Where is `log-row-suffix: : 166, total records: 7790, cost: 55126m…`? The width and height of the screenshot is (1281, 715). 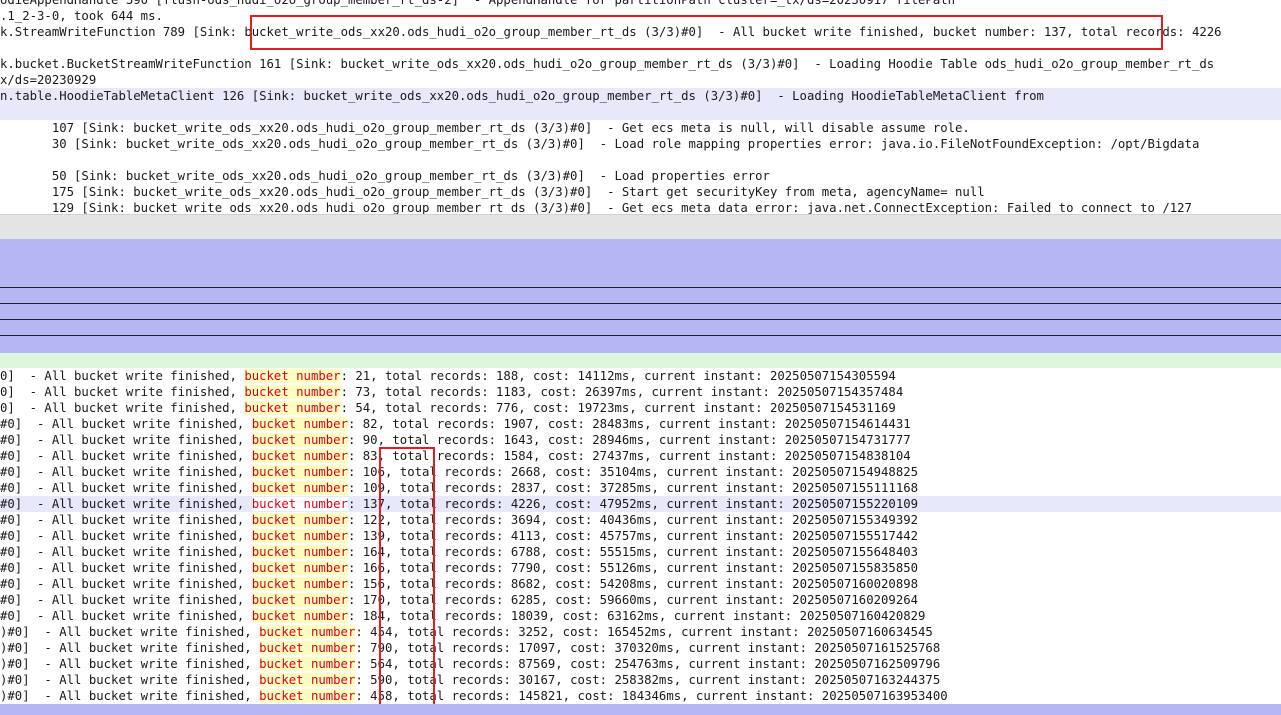 log-row-suffix: : 166, total records: 7790, cost: 55126m… is located at coordinates (633, 568).